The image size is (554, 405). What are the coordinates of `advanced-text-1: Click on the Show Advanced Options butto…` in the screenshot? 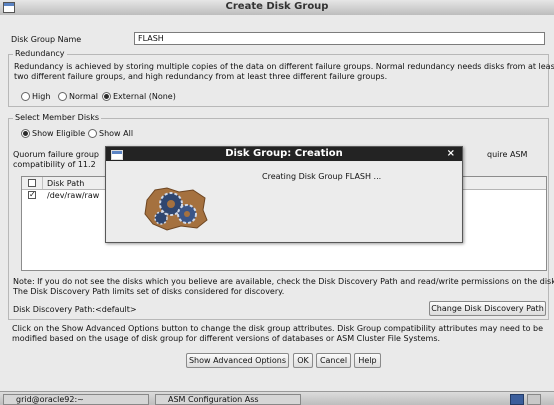 It's located at (278, 328).